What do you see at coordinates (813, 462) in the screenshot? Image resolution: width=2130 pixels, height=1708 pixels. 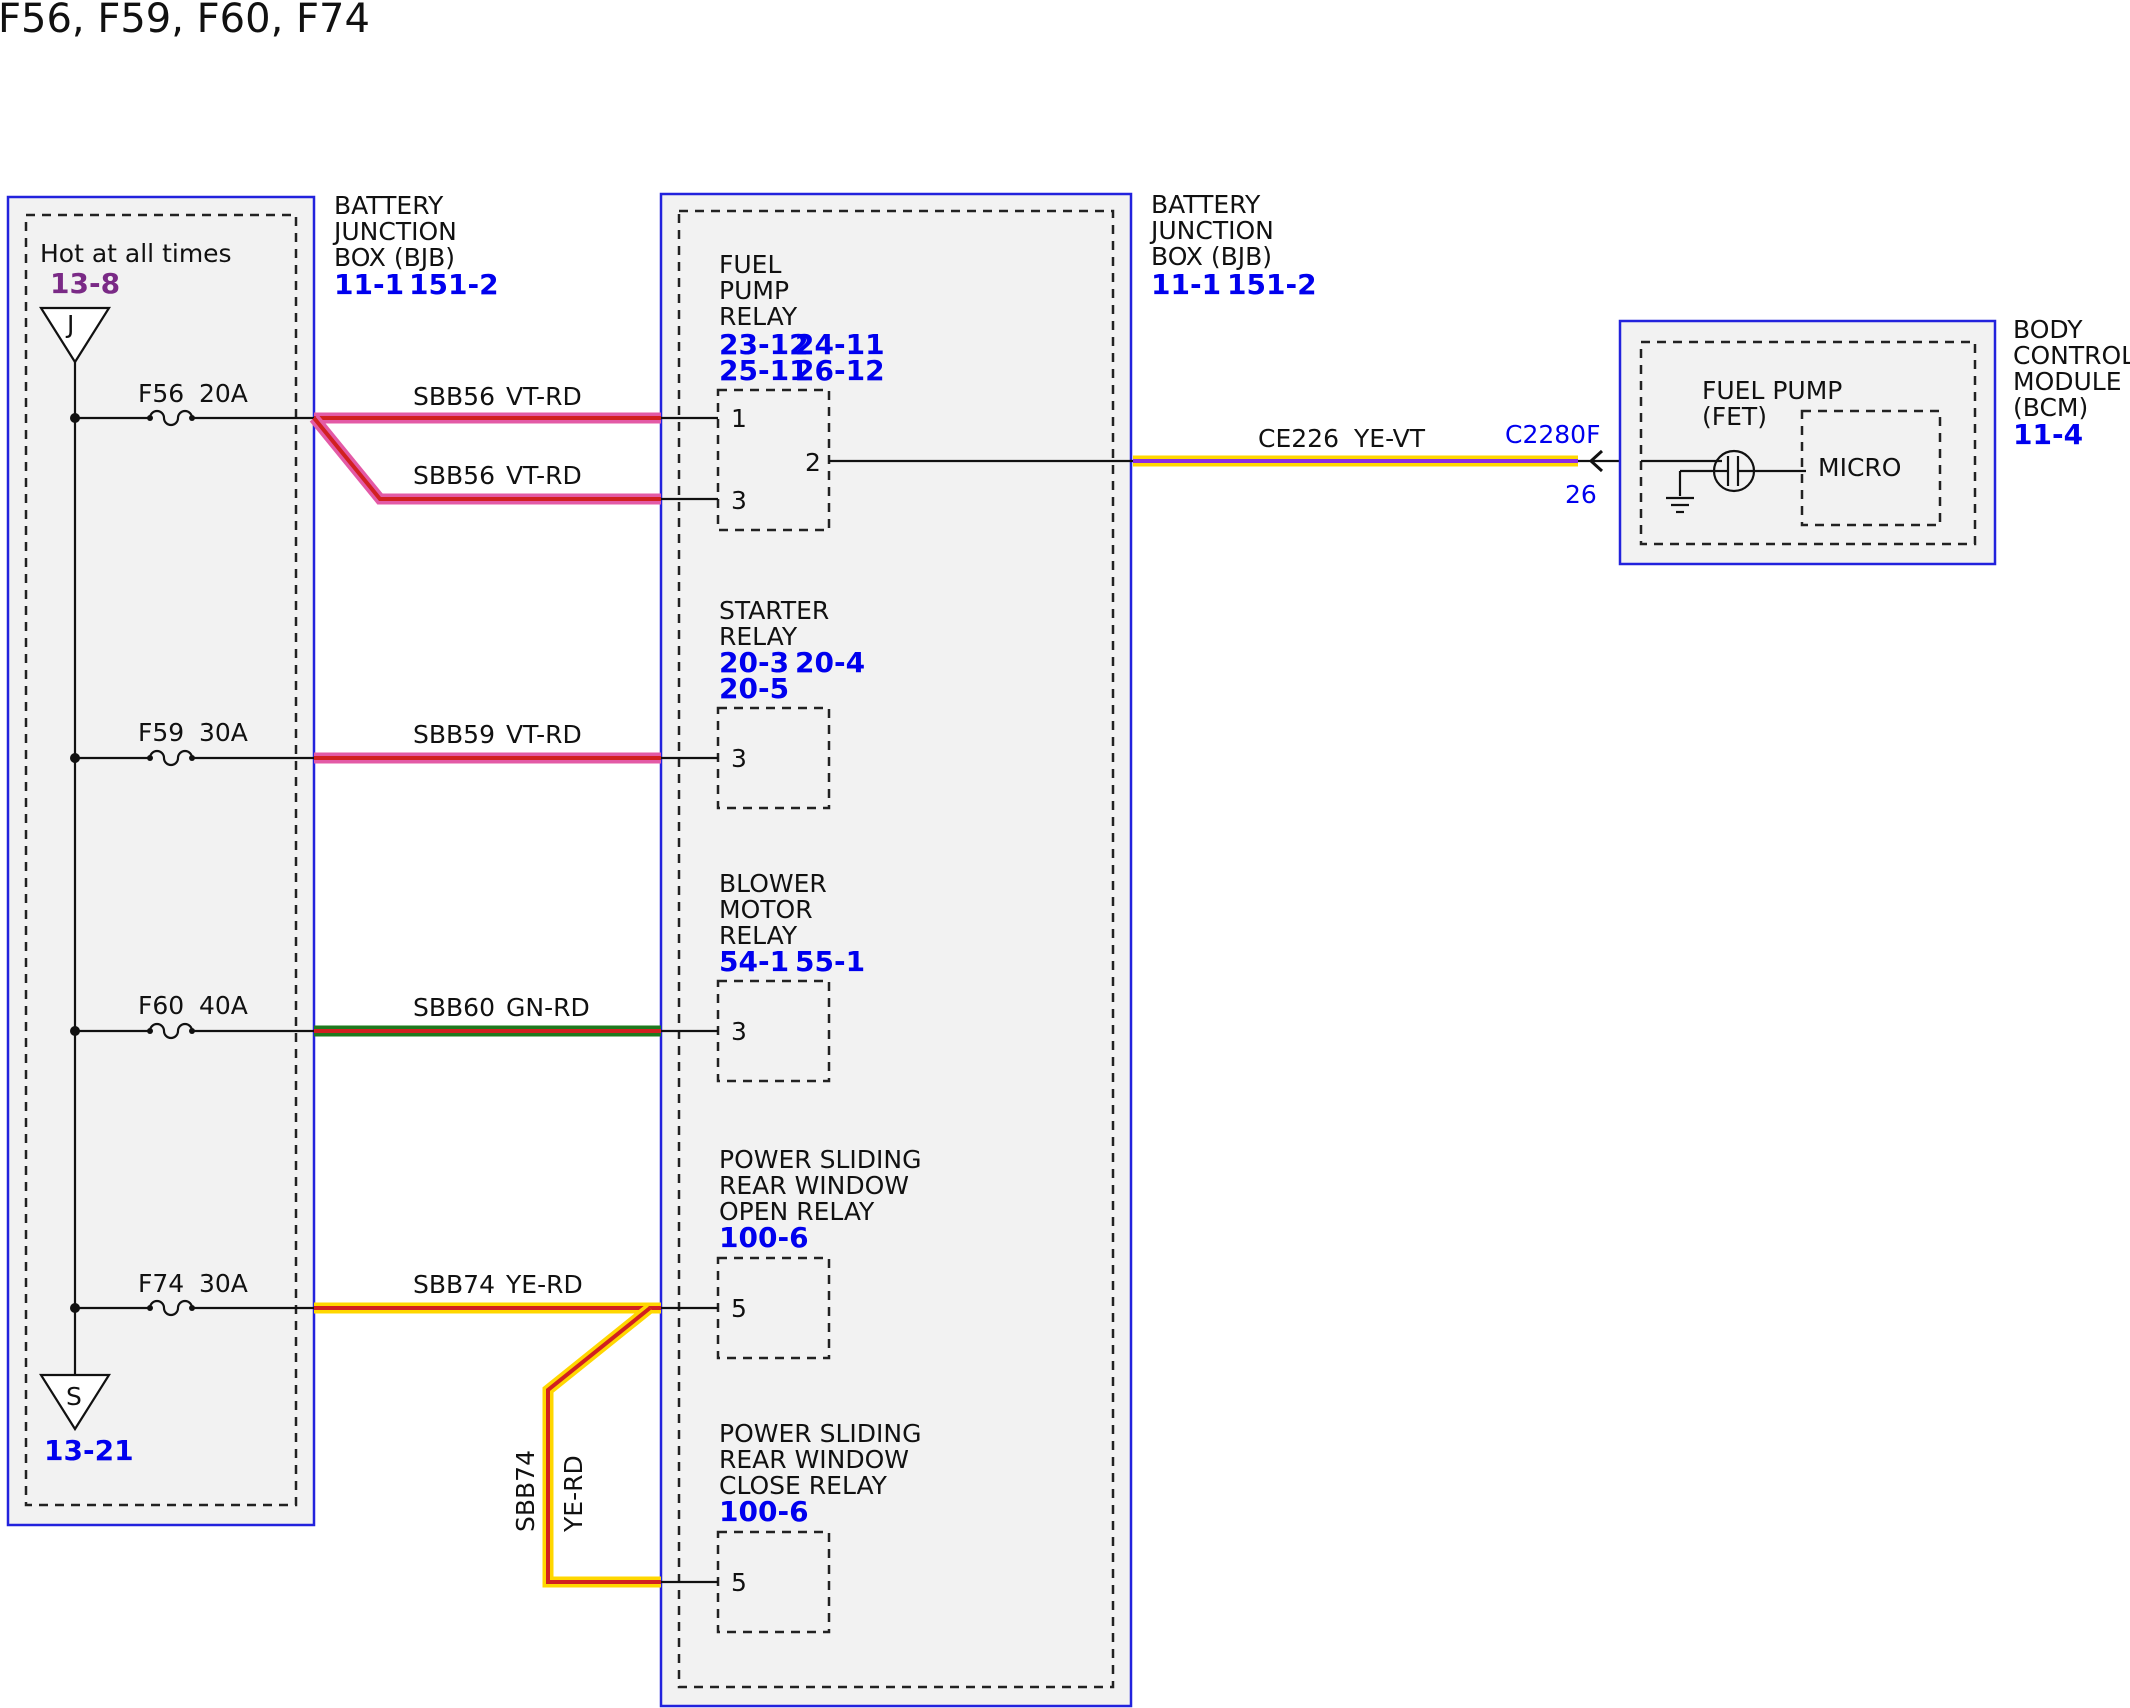 I see `svg-text: 2` at bounding box center [813, 462].